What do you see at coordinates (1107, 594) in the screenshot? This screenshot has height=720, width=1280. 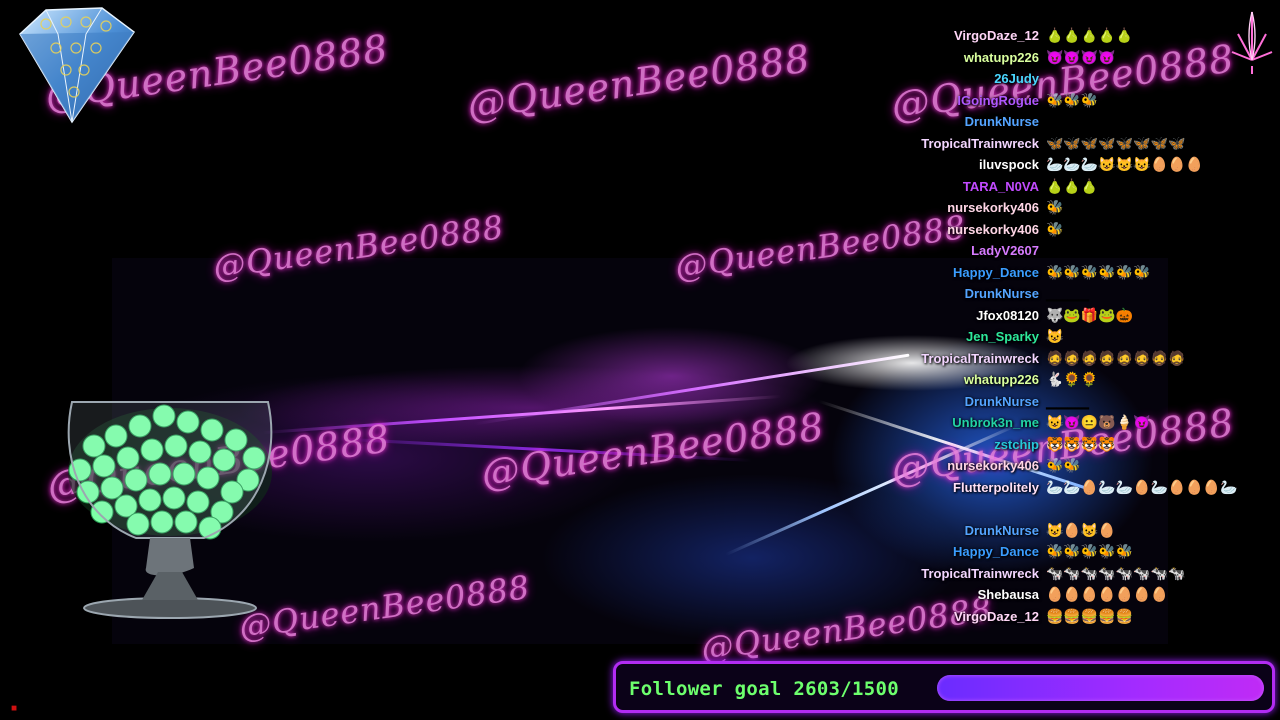 I see `chat-emotes: 🥚🥚🥚🥚🥚🥚🥚` at bounding box center [1107, 594].